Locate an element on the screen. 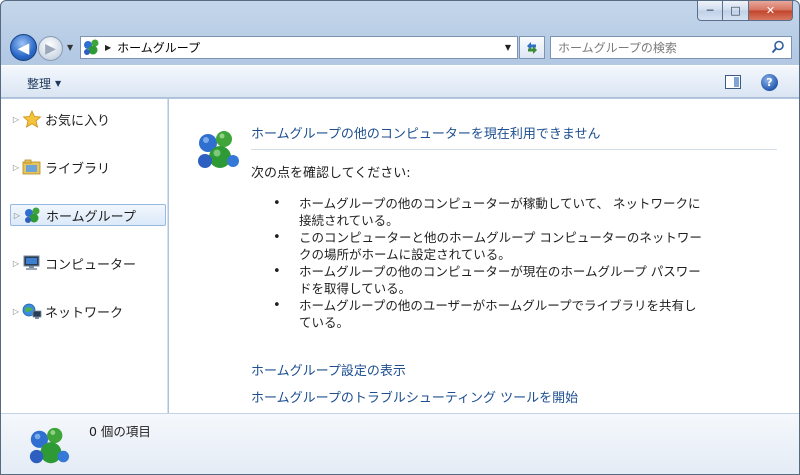 This screenshot has width=800, height=475. nav-item-computer: ▷ コンピューター is located at coordinates (88, 263).